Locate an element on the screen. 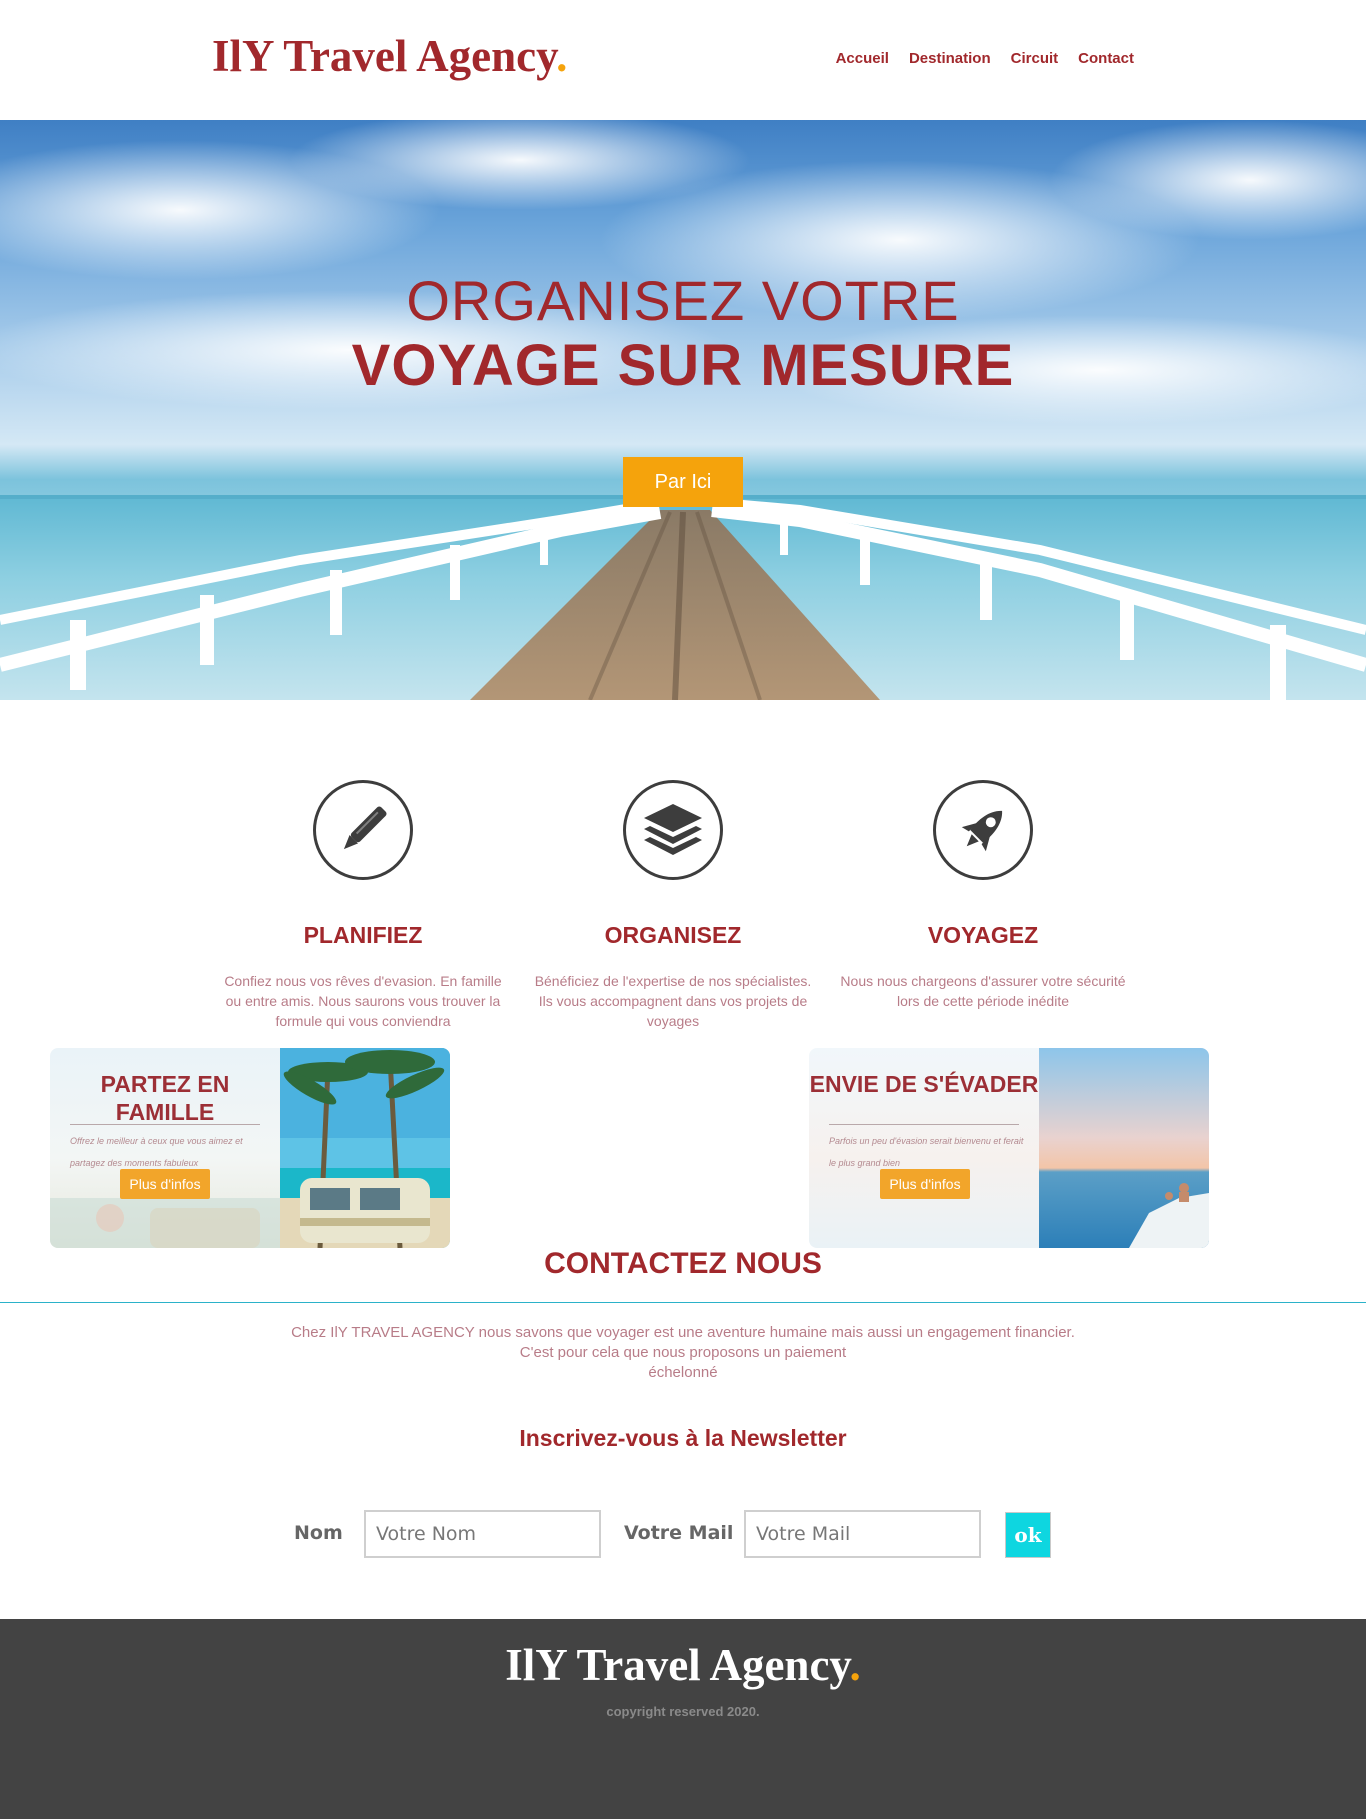 This screenshot has height=1819, width=1366. layers-icon is located at coordinates (673, 830).